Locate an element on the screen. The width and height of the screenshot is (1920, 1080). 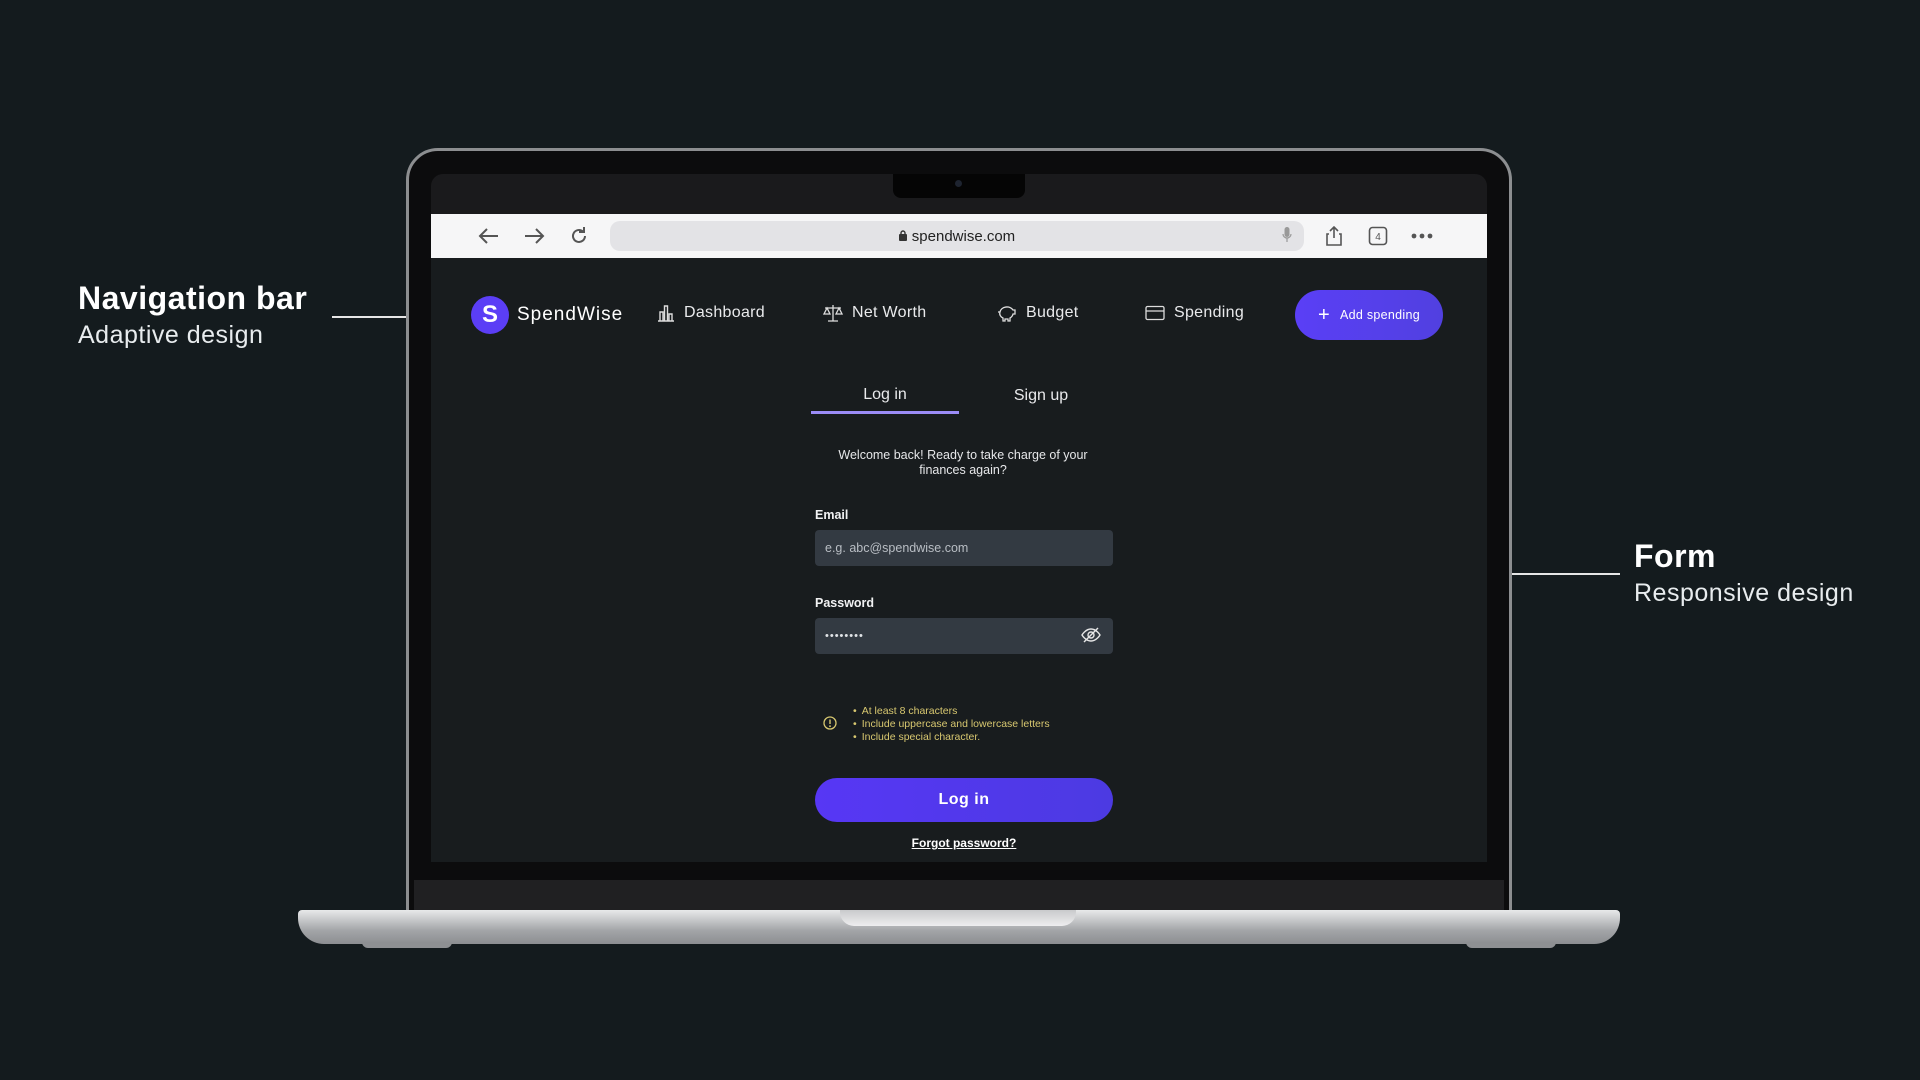
url-field: spendwise.com is located at coordinates (957, 236).